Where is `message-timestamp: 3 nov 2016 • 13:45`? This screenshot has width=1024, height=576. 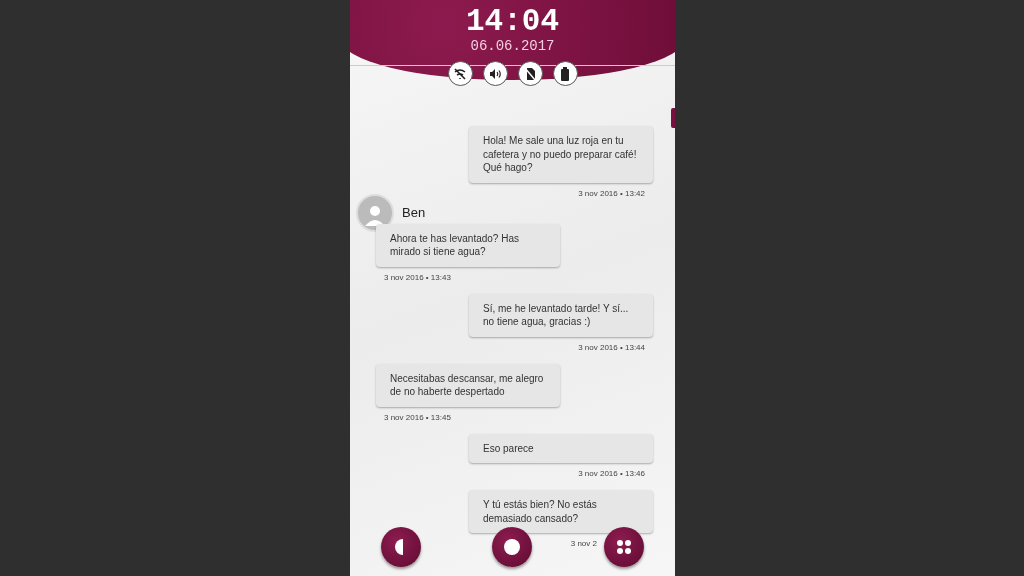
message-timestamp: 3 nov 2016 • 13:45 is located at coordinates (418, 417).